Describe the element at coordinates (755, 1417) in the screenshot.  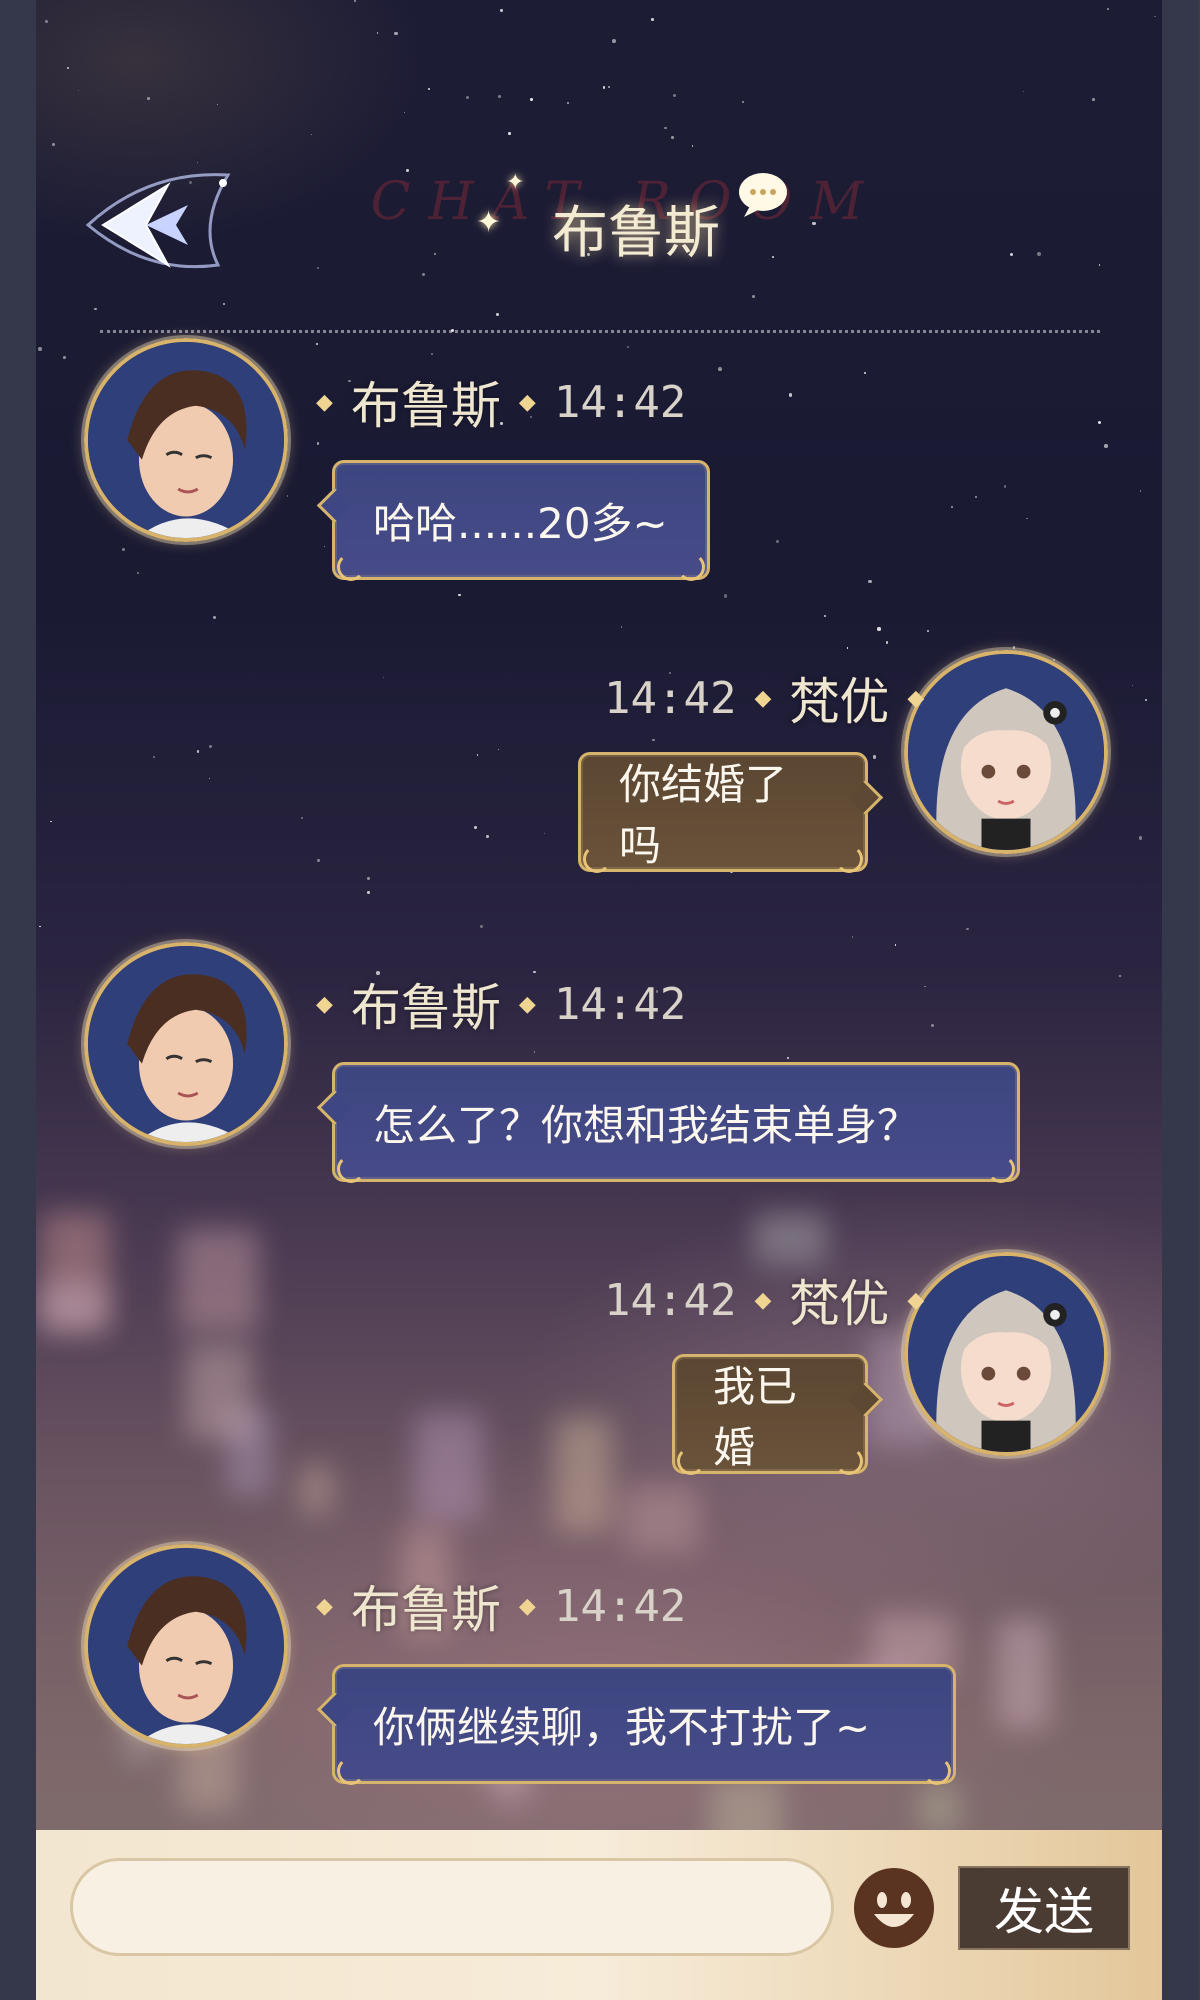
I see `message-text: 我已婚` at that location.